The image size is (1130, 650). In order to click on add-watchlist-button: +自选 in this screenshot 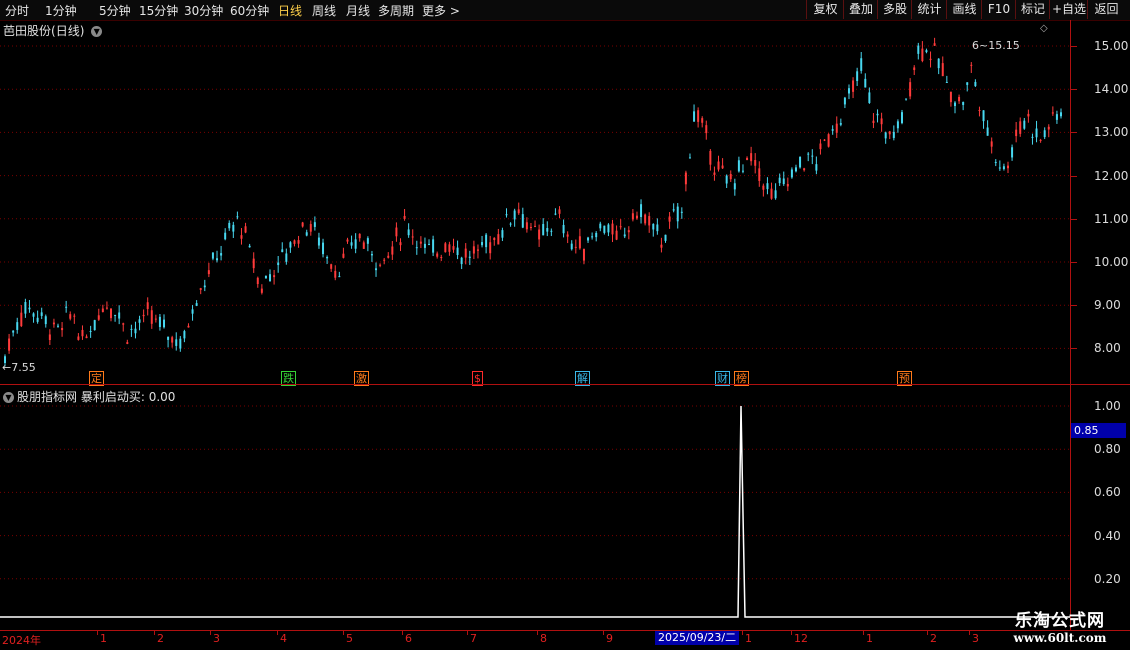, I will do `click(1068, 9)`.